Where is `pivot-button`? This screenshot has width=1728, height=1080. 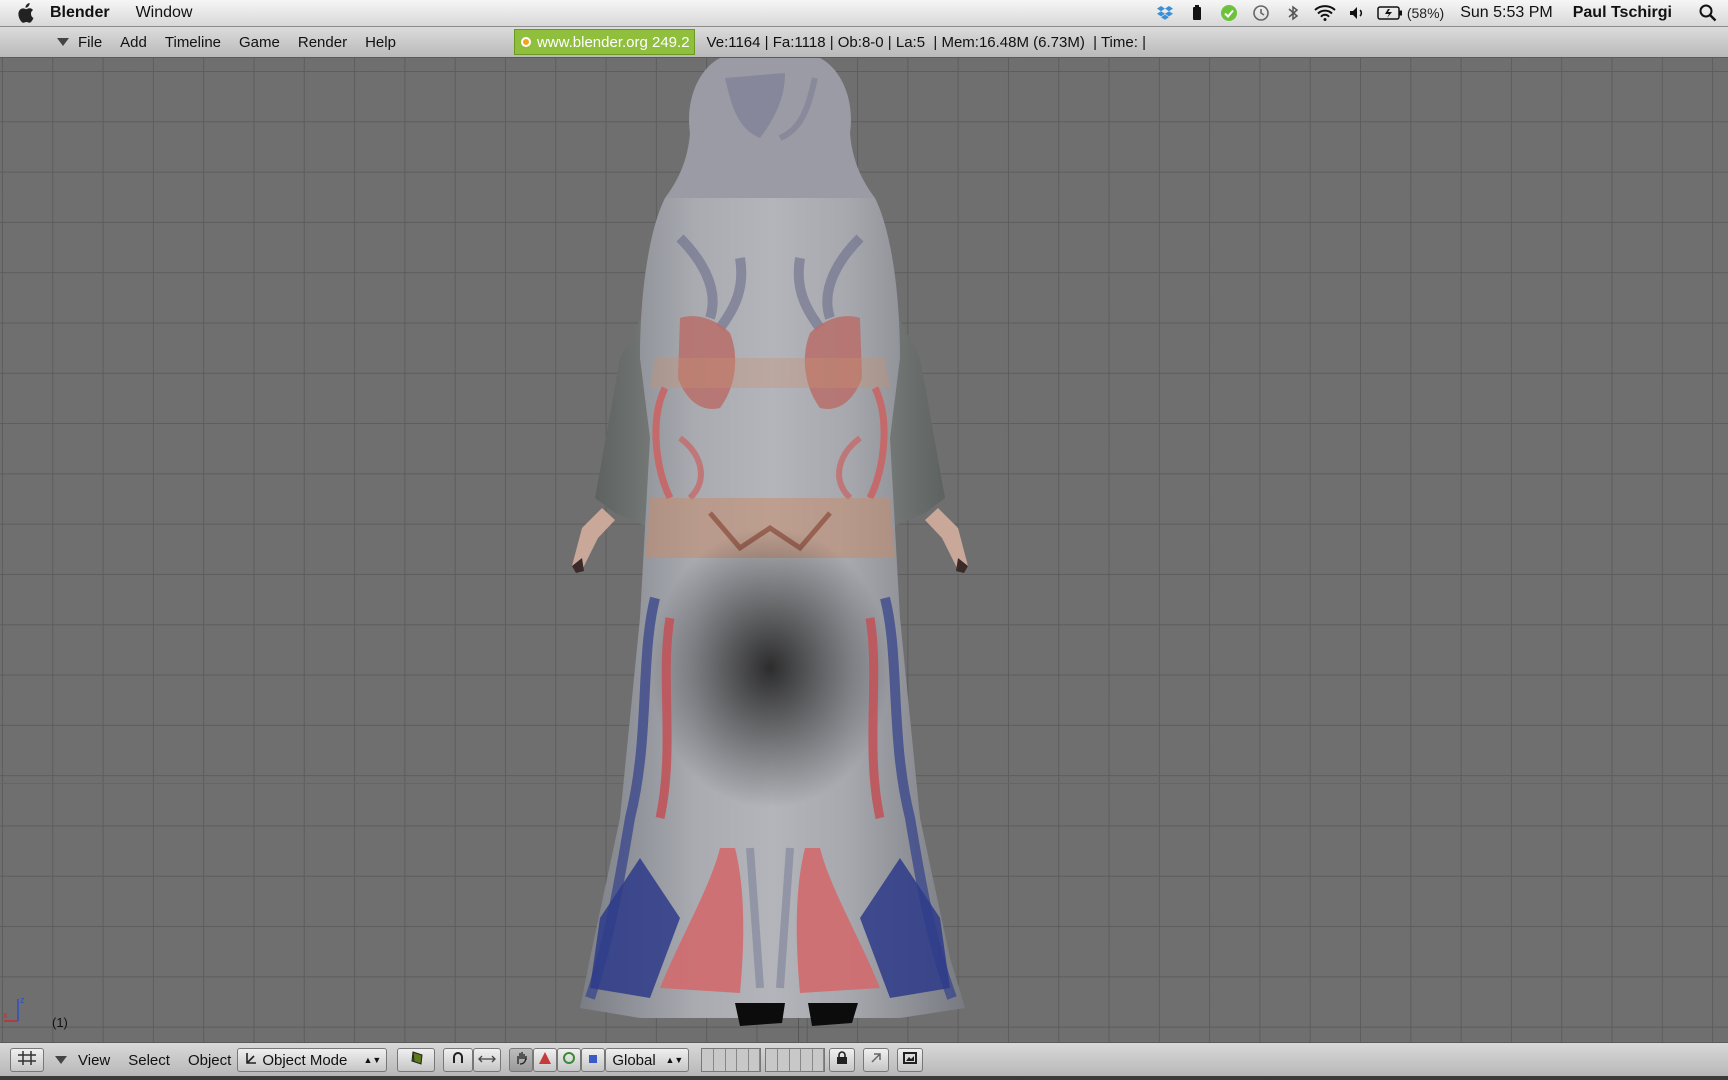 pivot-button is located at coordinates (458, 1060).